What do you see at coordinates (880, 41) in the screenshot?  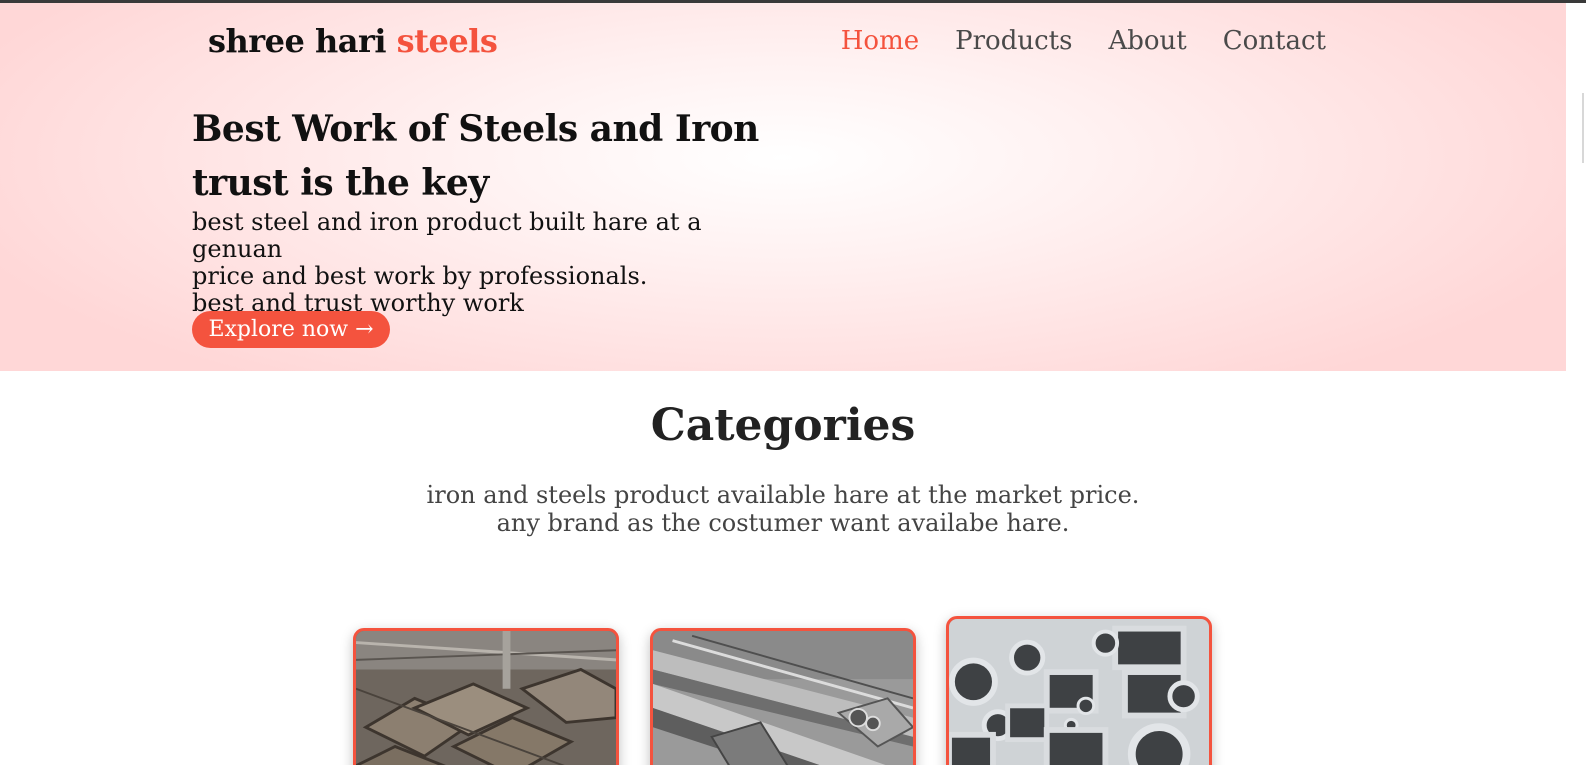 I see `nav-item-home: Home` at bounding box center [880, 41].